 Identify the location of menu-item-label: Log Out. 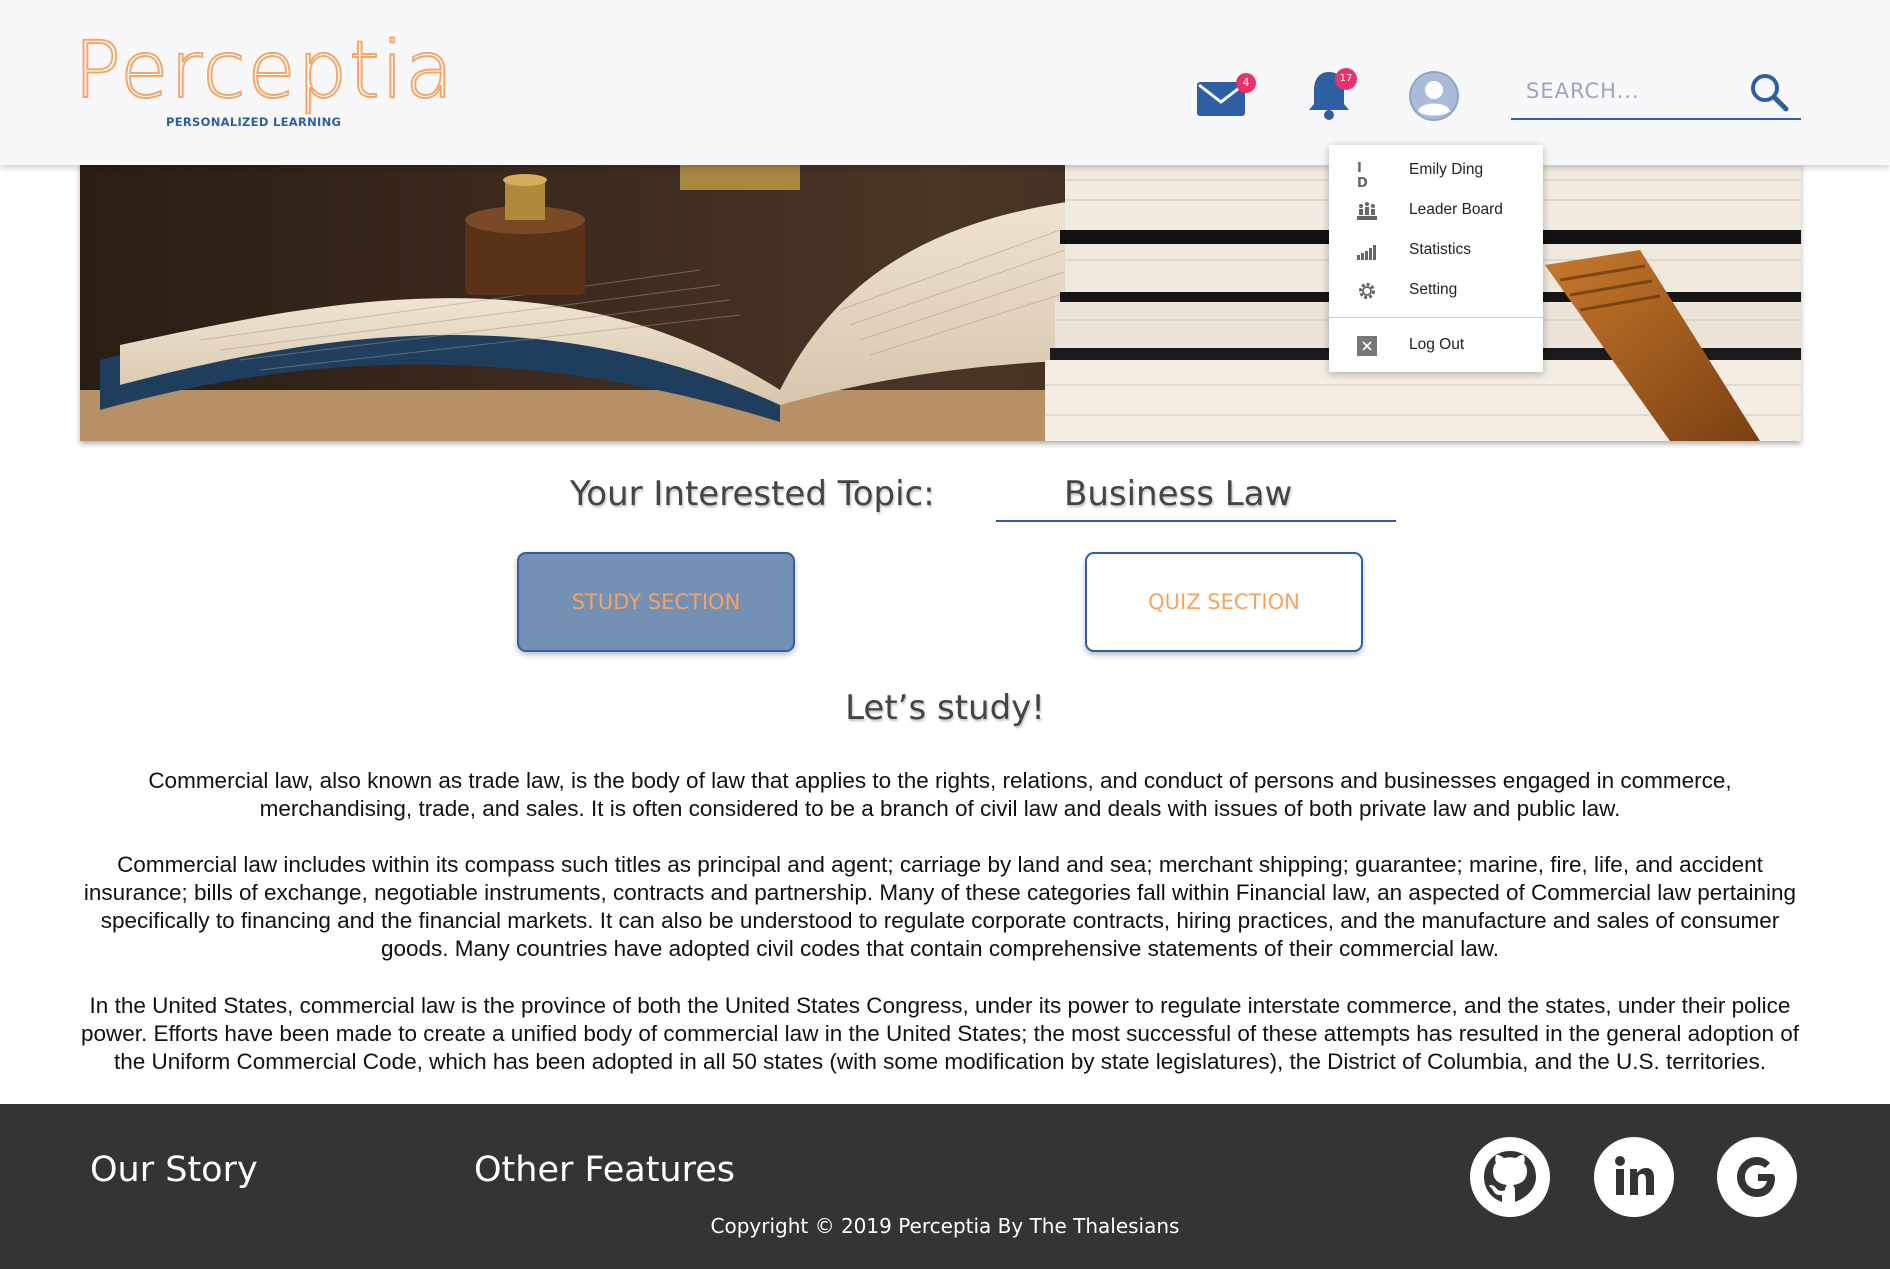
(1437, 344).